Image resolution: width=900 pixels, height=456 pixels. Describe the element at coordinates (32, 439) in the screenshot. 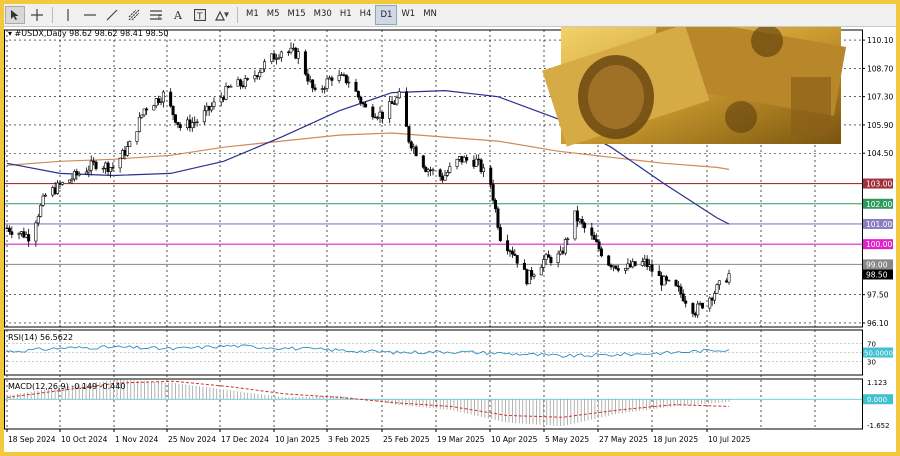

I see `x-tick-label: 18 Sep 2024` at that location.